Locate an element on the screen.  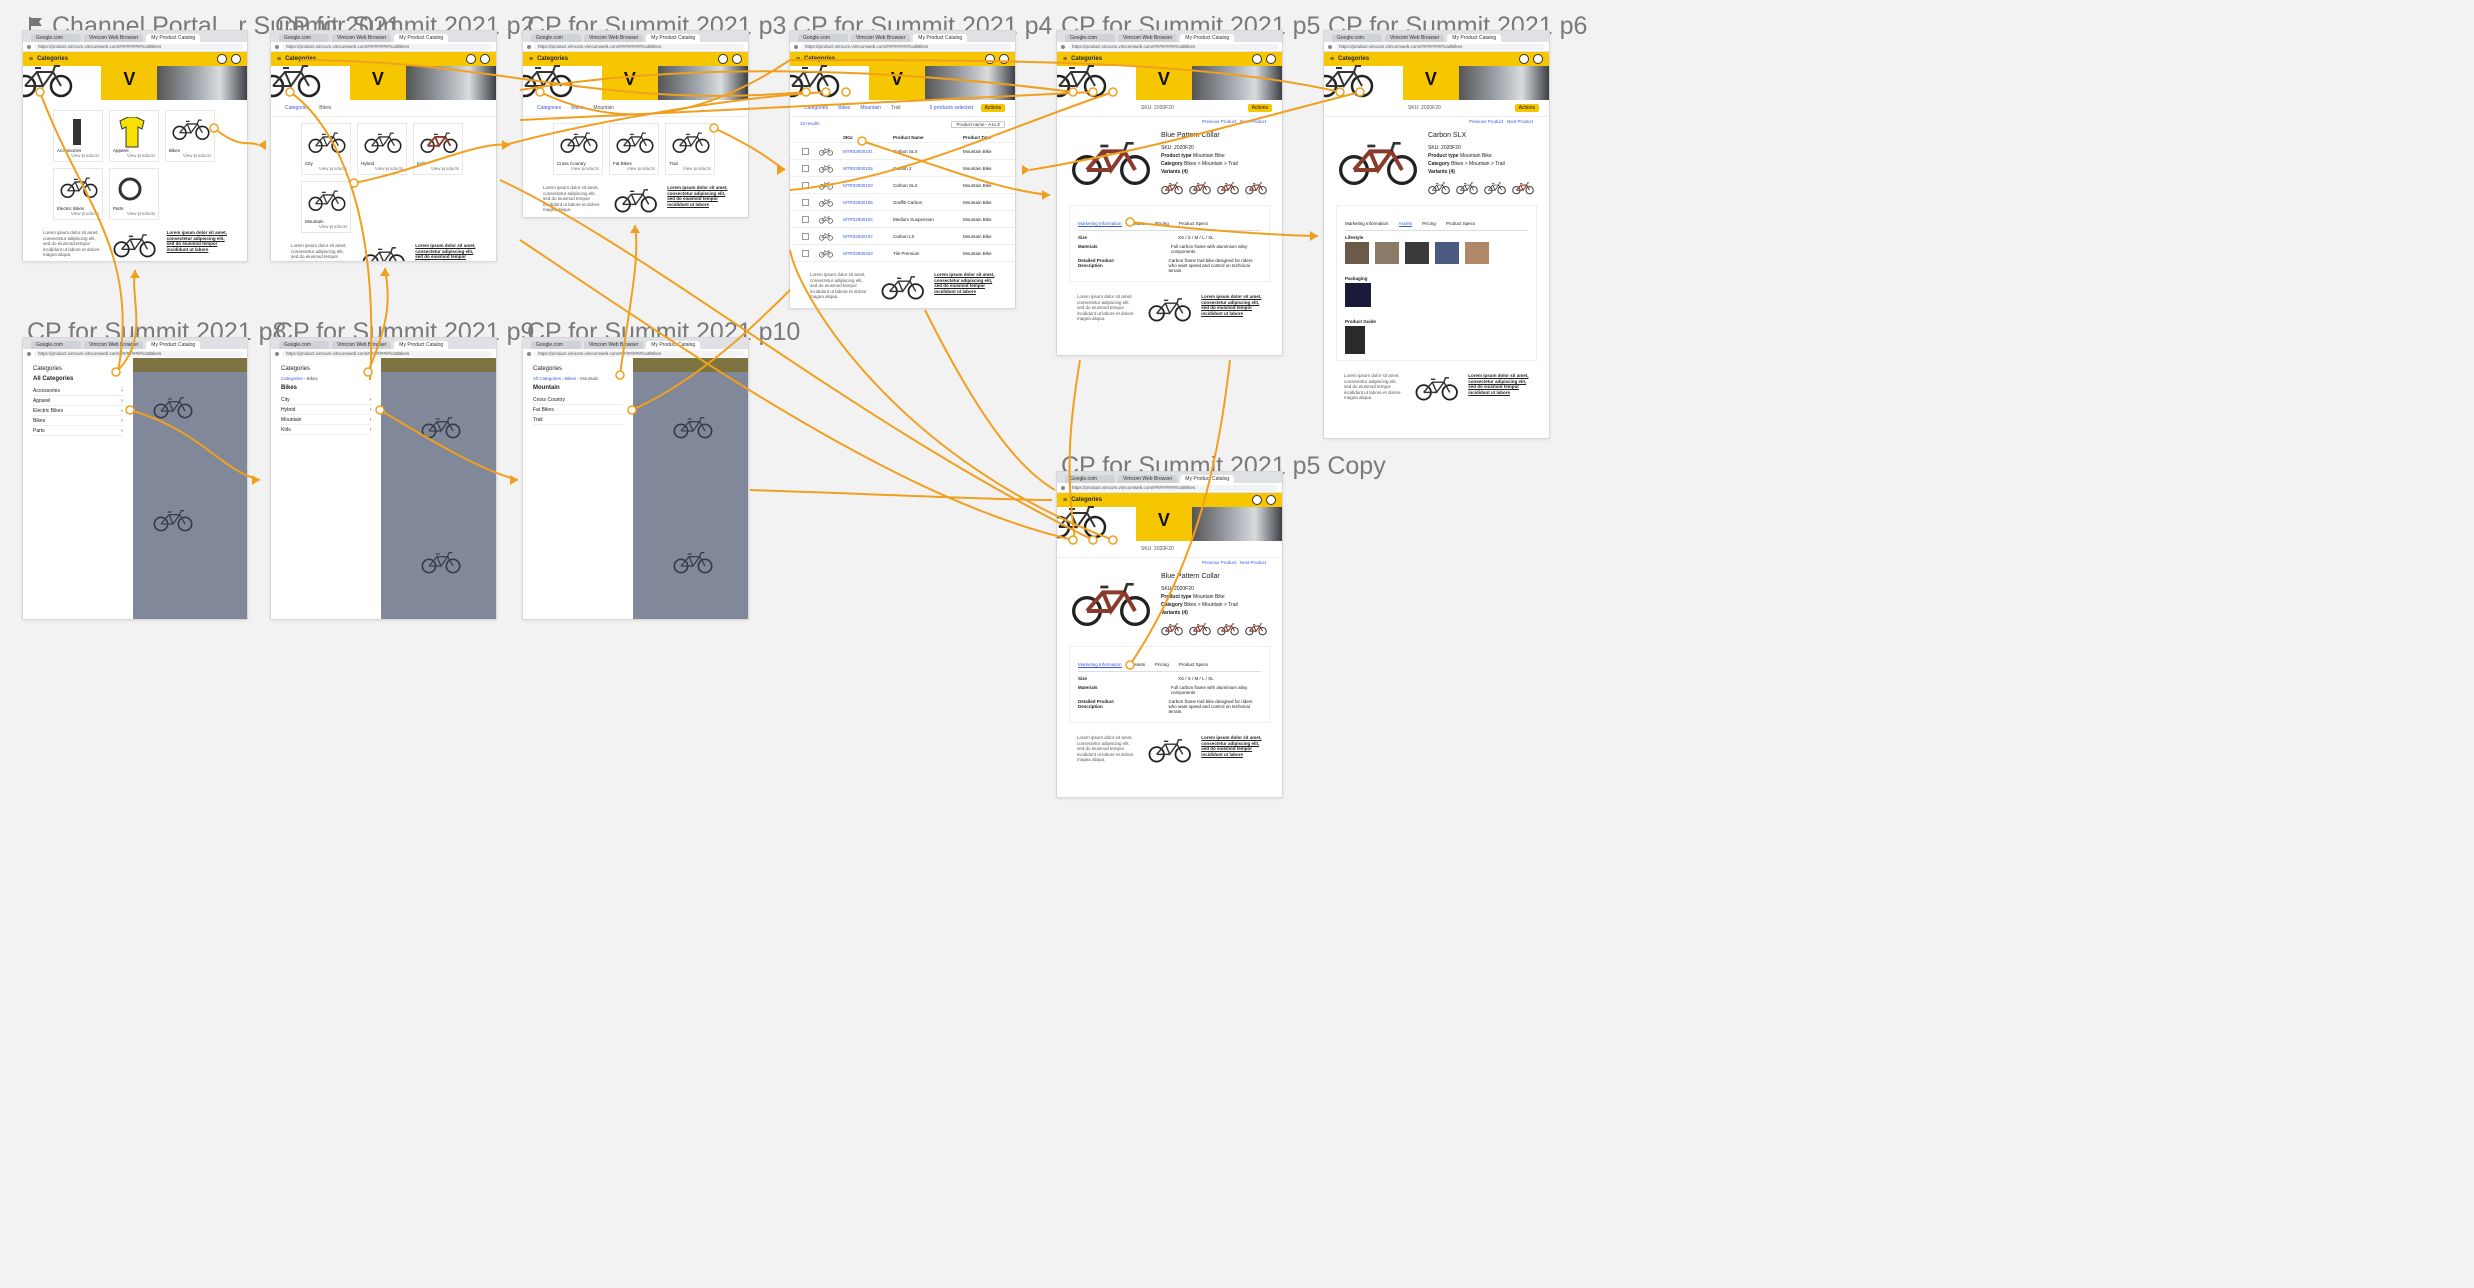
category-card-apparel: Apparel View products is located at coordinates (134, 136).